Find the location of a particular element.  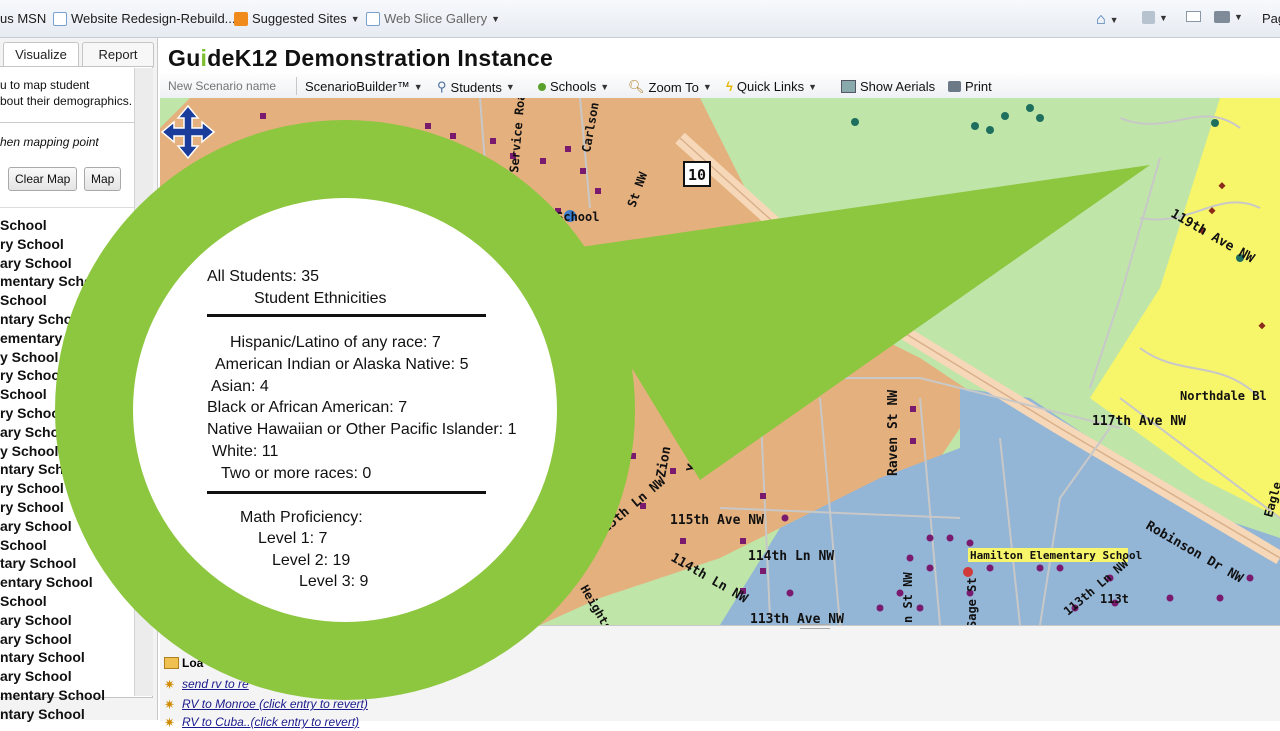

callout-divider-bottom is located at coordinates (346, 492).